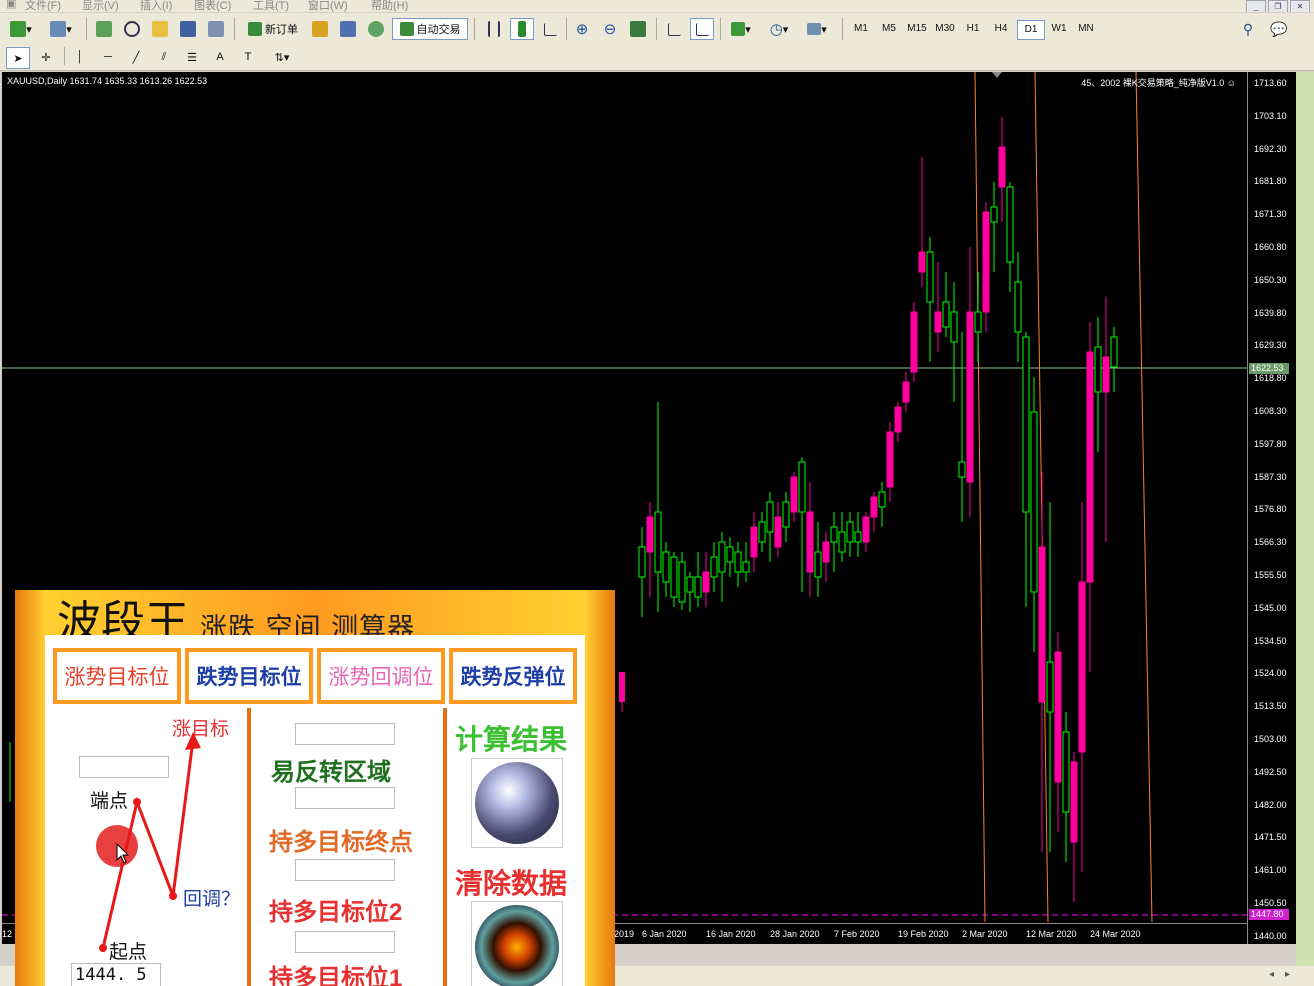  I want to click on text-label-button: T, so click(248, 57).